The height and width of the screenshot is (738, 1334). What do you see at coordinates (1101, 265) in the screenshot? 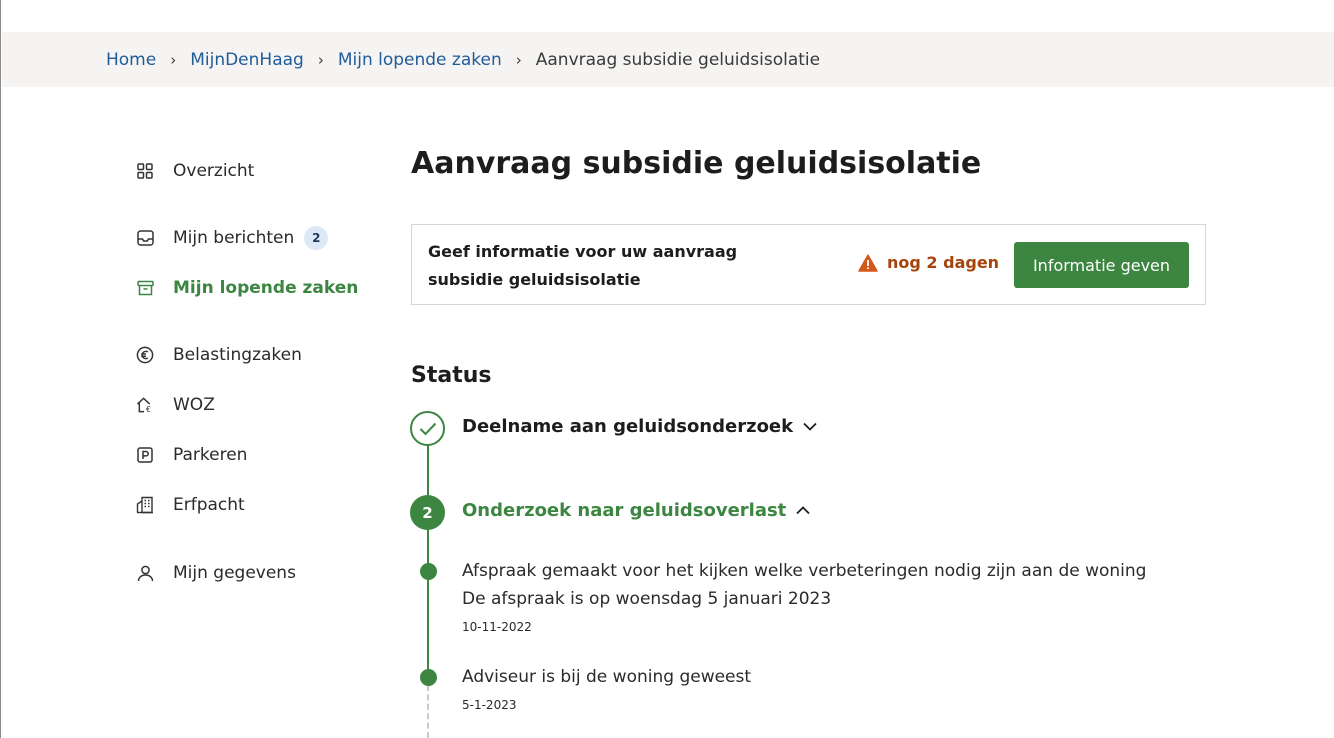
I see `informatie-geven-button: Informatie geven` at bounding box center [1101, 265].